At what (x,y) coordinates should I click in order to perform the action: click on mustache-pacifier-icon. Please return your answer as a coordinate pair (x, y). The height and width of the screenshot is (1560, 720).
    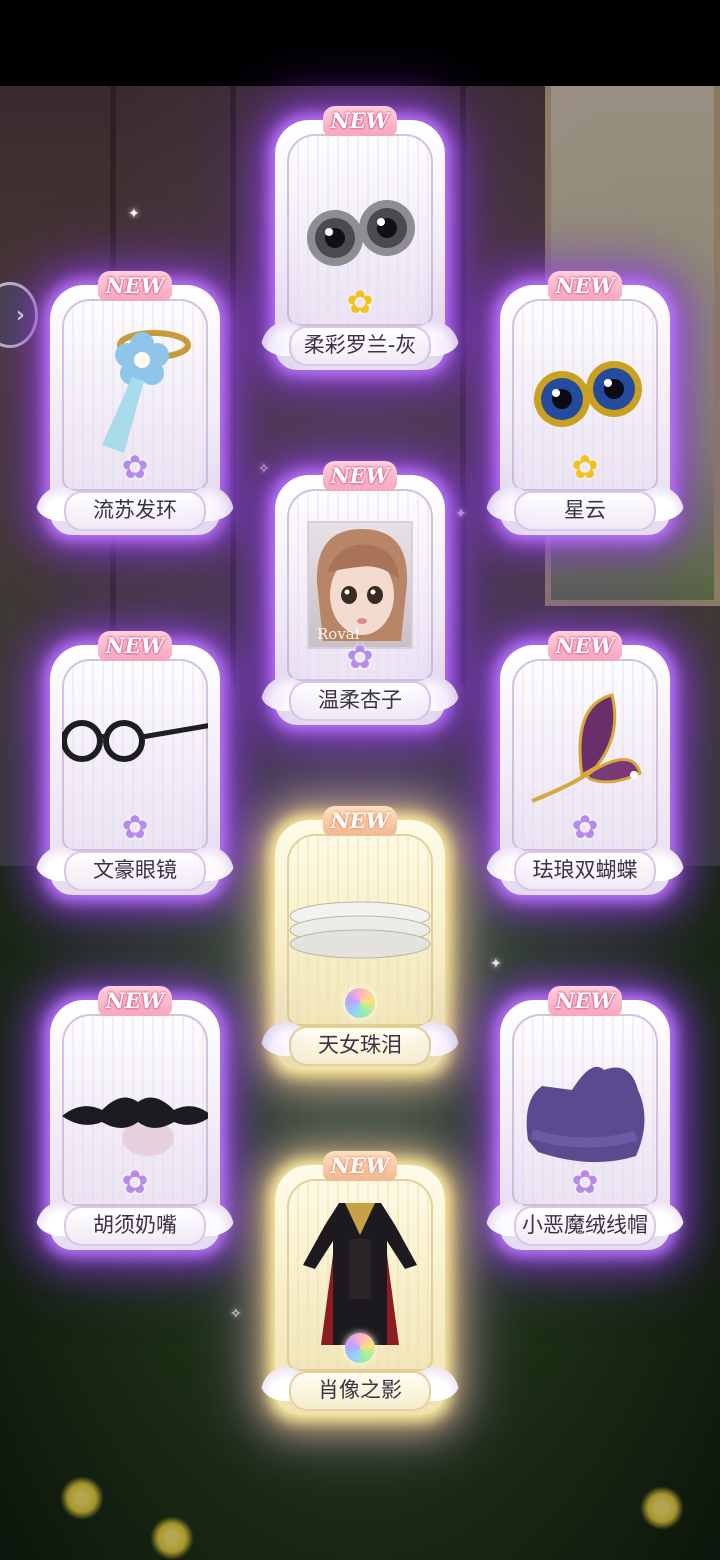
    Looking at the image, I should click on (137, 1105).